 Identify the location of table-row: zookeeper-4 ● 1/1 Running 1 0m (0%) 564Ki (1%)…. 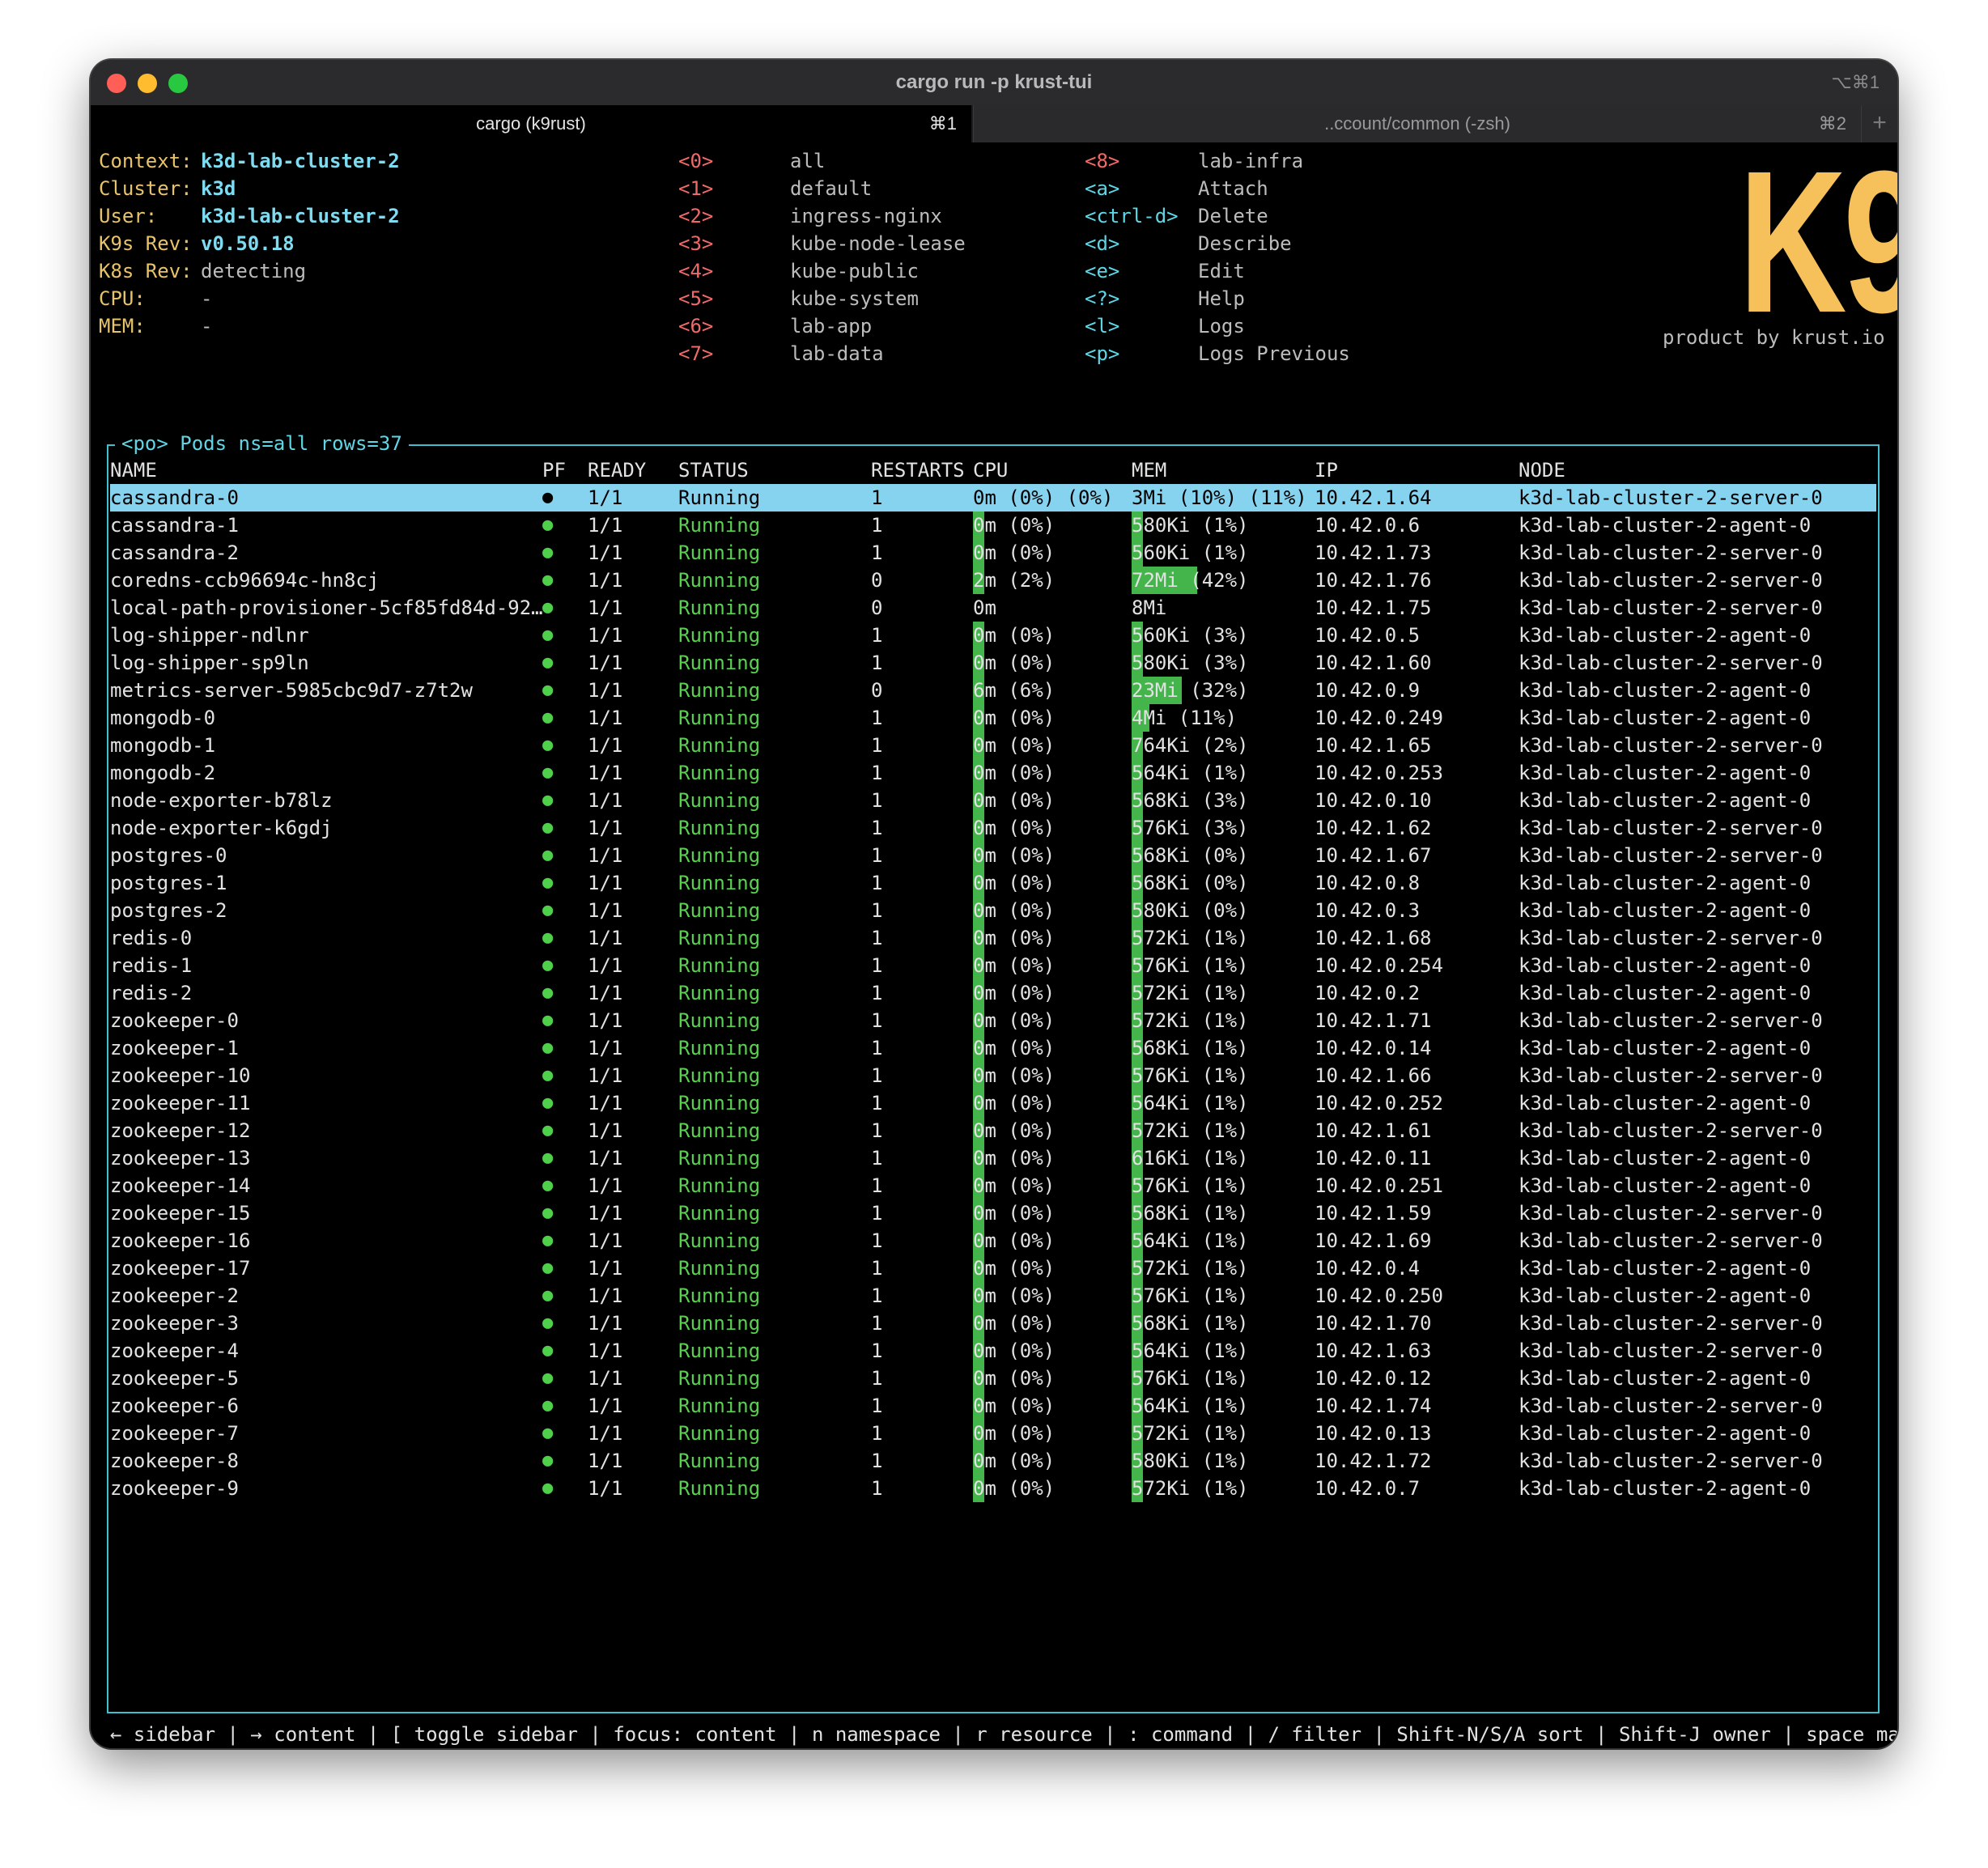
(993, 1351).